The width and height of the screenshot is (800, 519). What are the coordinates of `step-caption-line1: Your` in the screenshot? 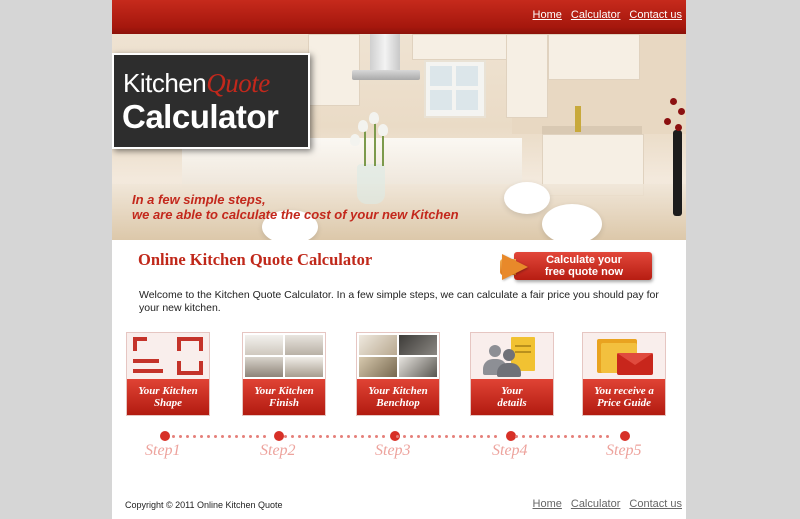 It's located at (512, 391).